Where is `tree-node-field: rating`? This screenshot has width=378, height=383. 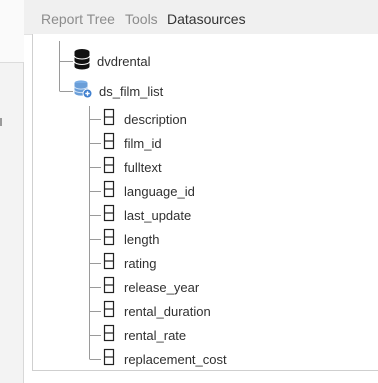 tree-node-field: rating is located at coordinates (130, 263).